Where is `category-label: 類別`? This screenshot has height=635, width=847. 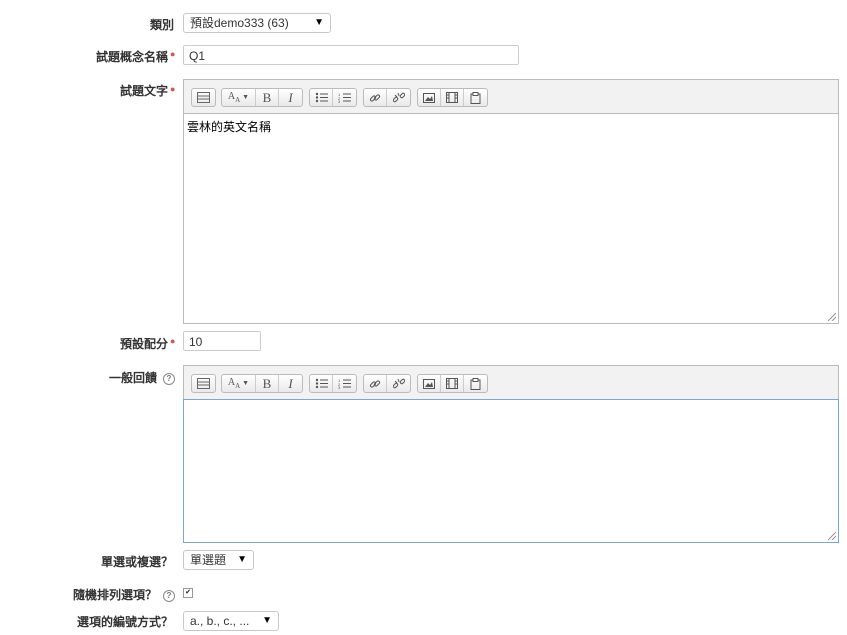
category-label: 類別 is located at coordinates (161, 25).